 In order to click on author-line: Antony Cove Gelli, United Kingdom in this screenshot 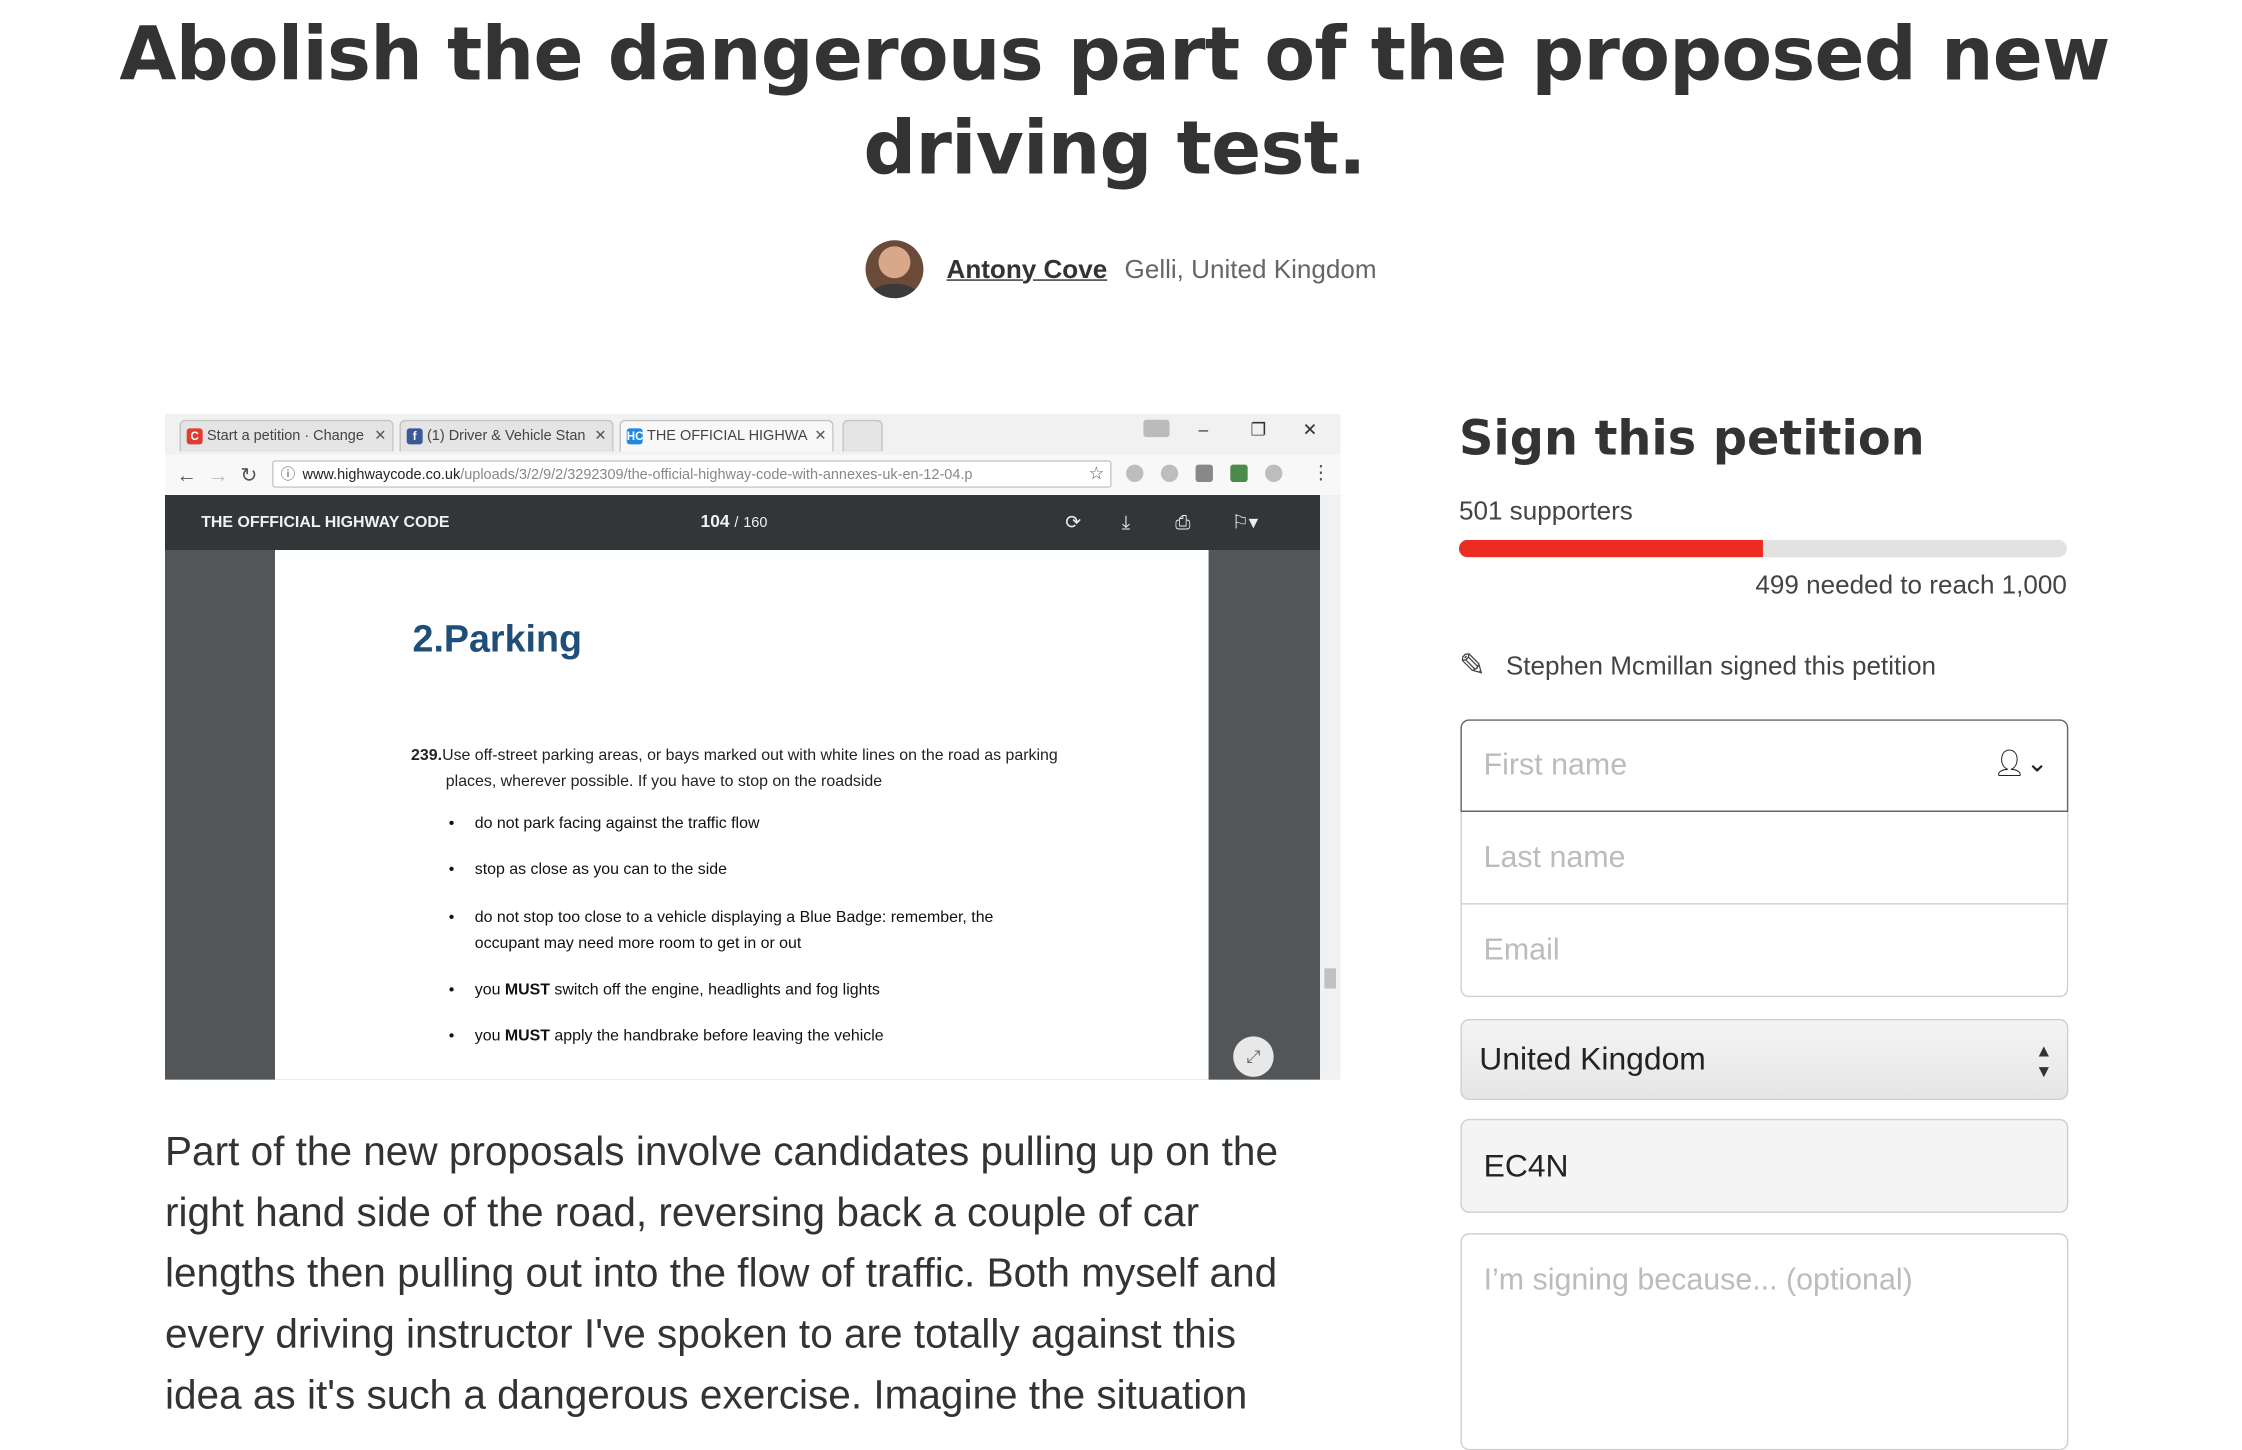, I will do `click(1121, 269)`.